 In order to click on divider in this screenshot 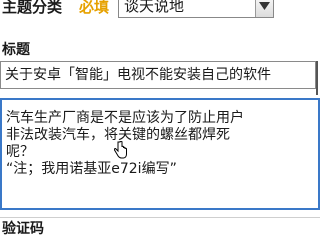, I will do `click(160, 217)`.